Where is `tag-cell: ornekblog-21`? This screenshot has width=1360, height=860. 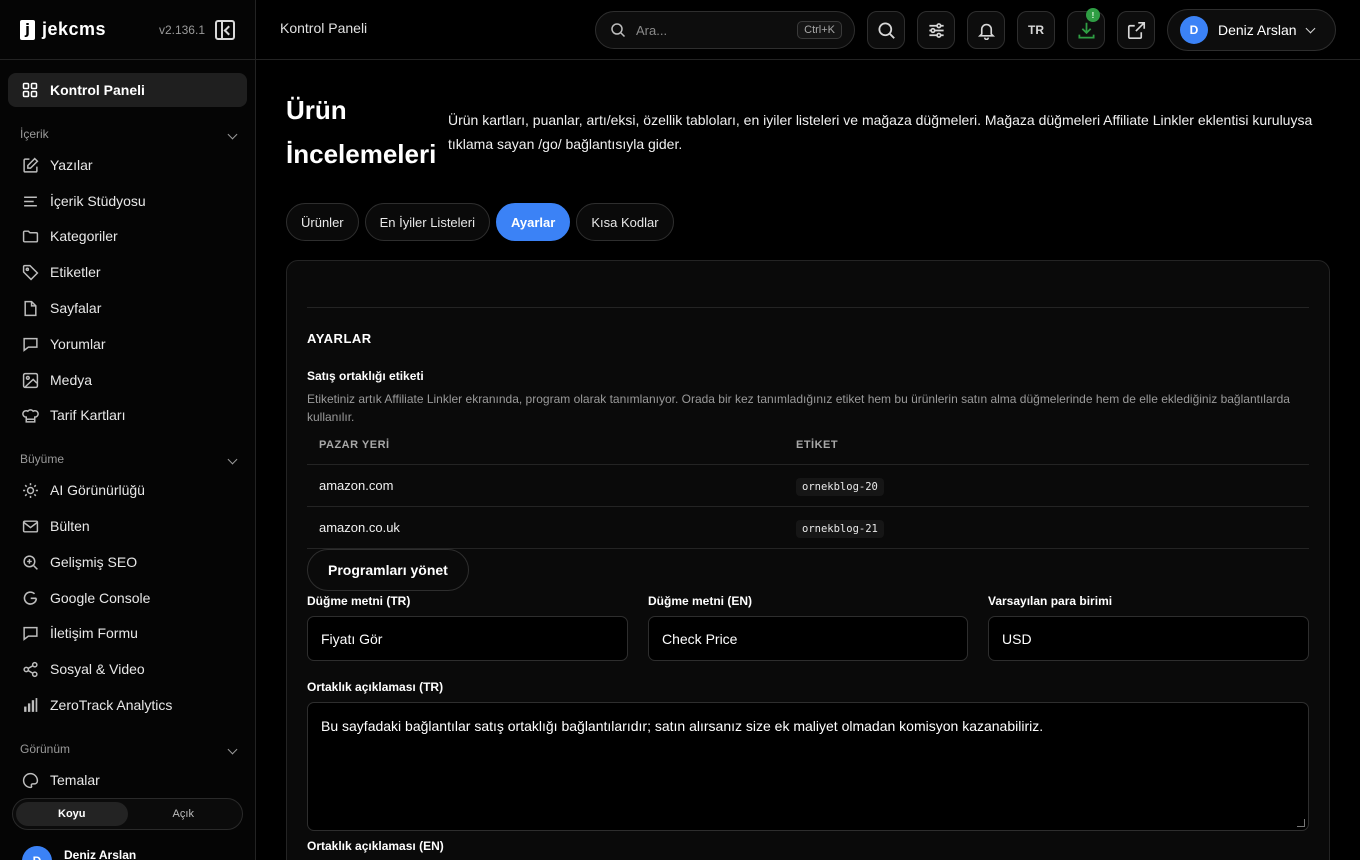
tag-cell: ornekblog-21 is located at coordinates (840, 529).